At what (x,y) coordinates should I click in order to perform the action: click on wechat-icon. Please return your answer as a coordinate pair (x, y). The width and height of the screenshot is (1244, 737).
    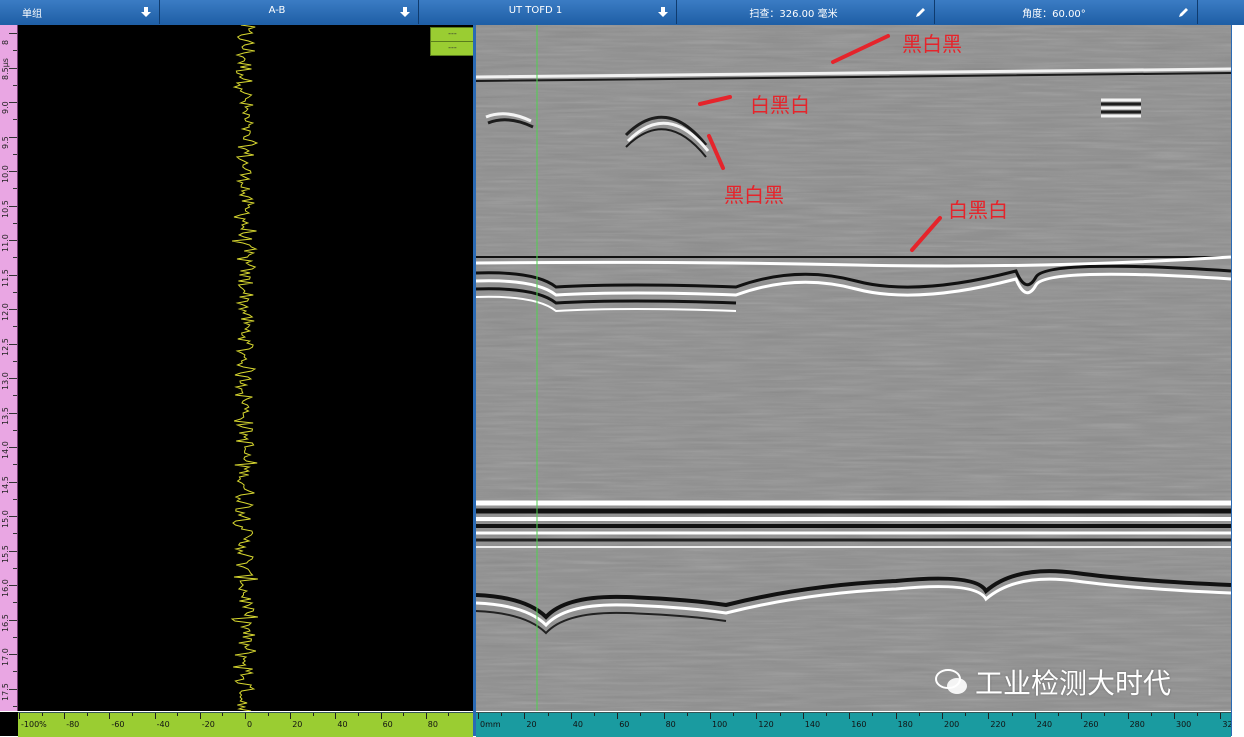
    Looking at the image, I should click on (951, 681).